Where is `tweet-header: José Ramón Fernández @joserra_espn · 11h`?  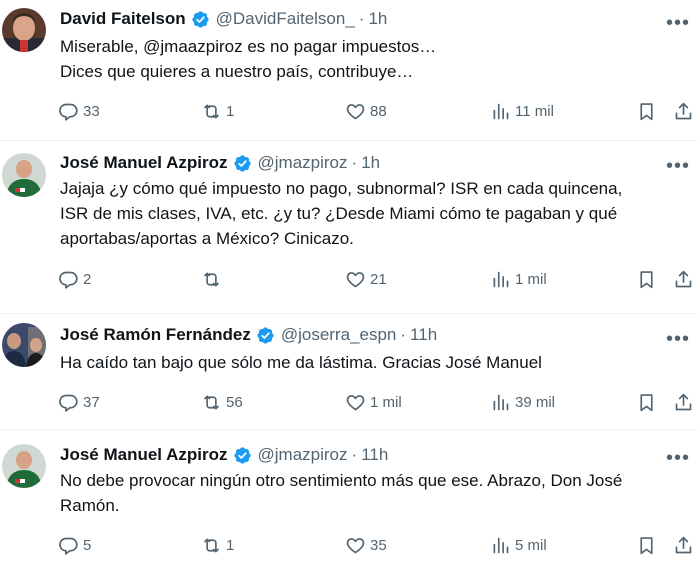
tweet-header: José Ramón Fernández @joserra_espn · 11h is located at coordinates (248, 335).